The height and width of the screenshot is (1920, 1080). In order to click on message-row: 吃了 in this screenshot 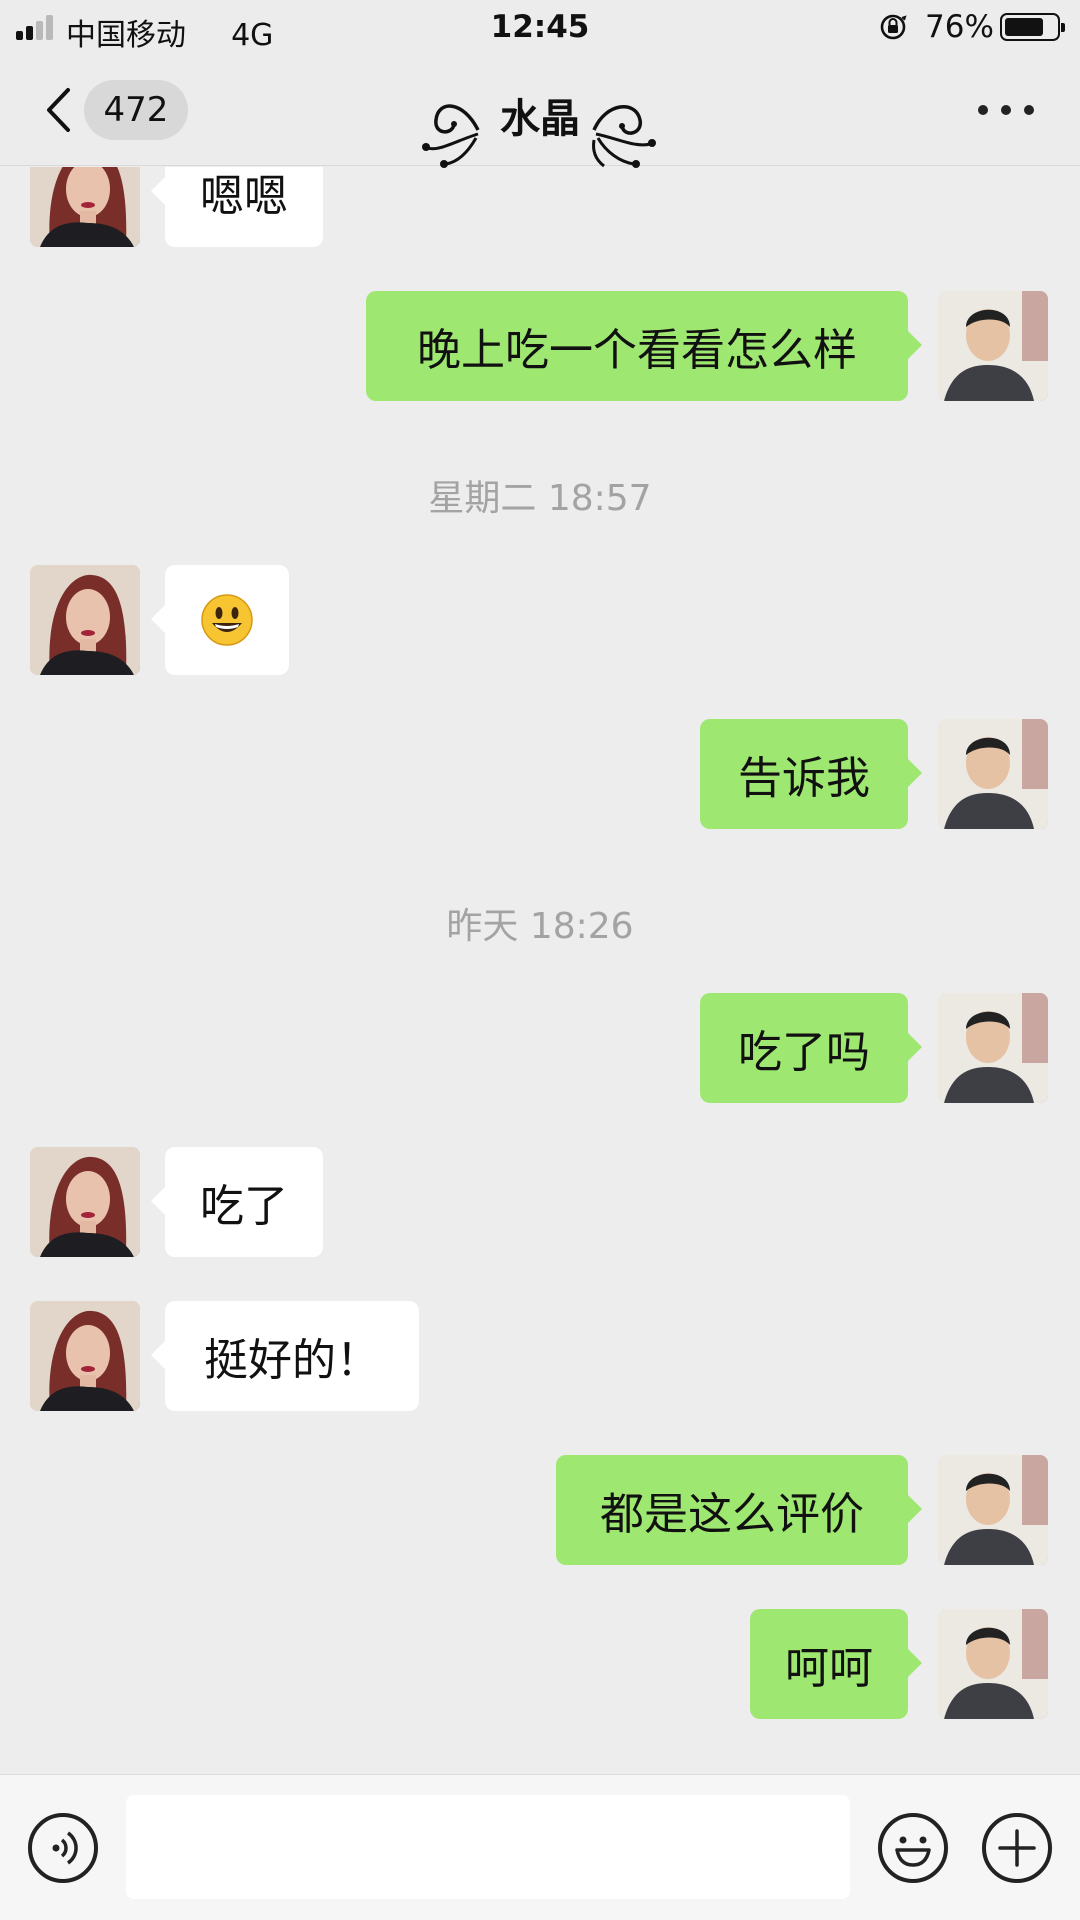, I will do `click(540, 1202)`.